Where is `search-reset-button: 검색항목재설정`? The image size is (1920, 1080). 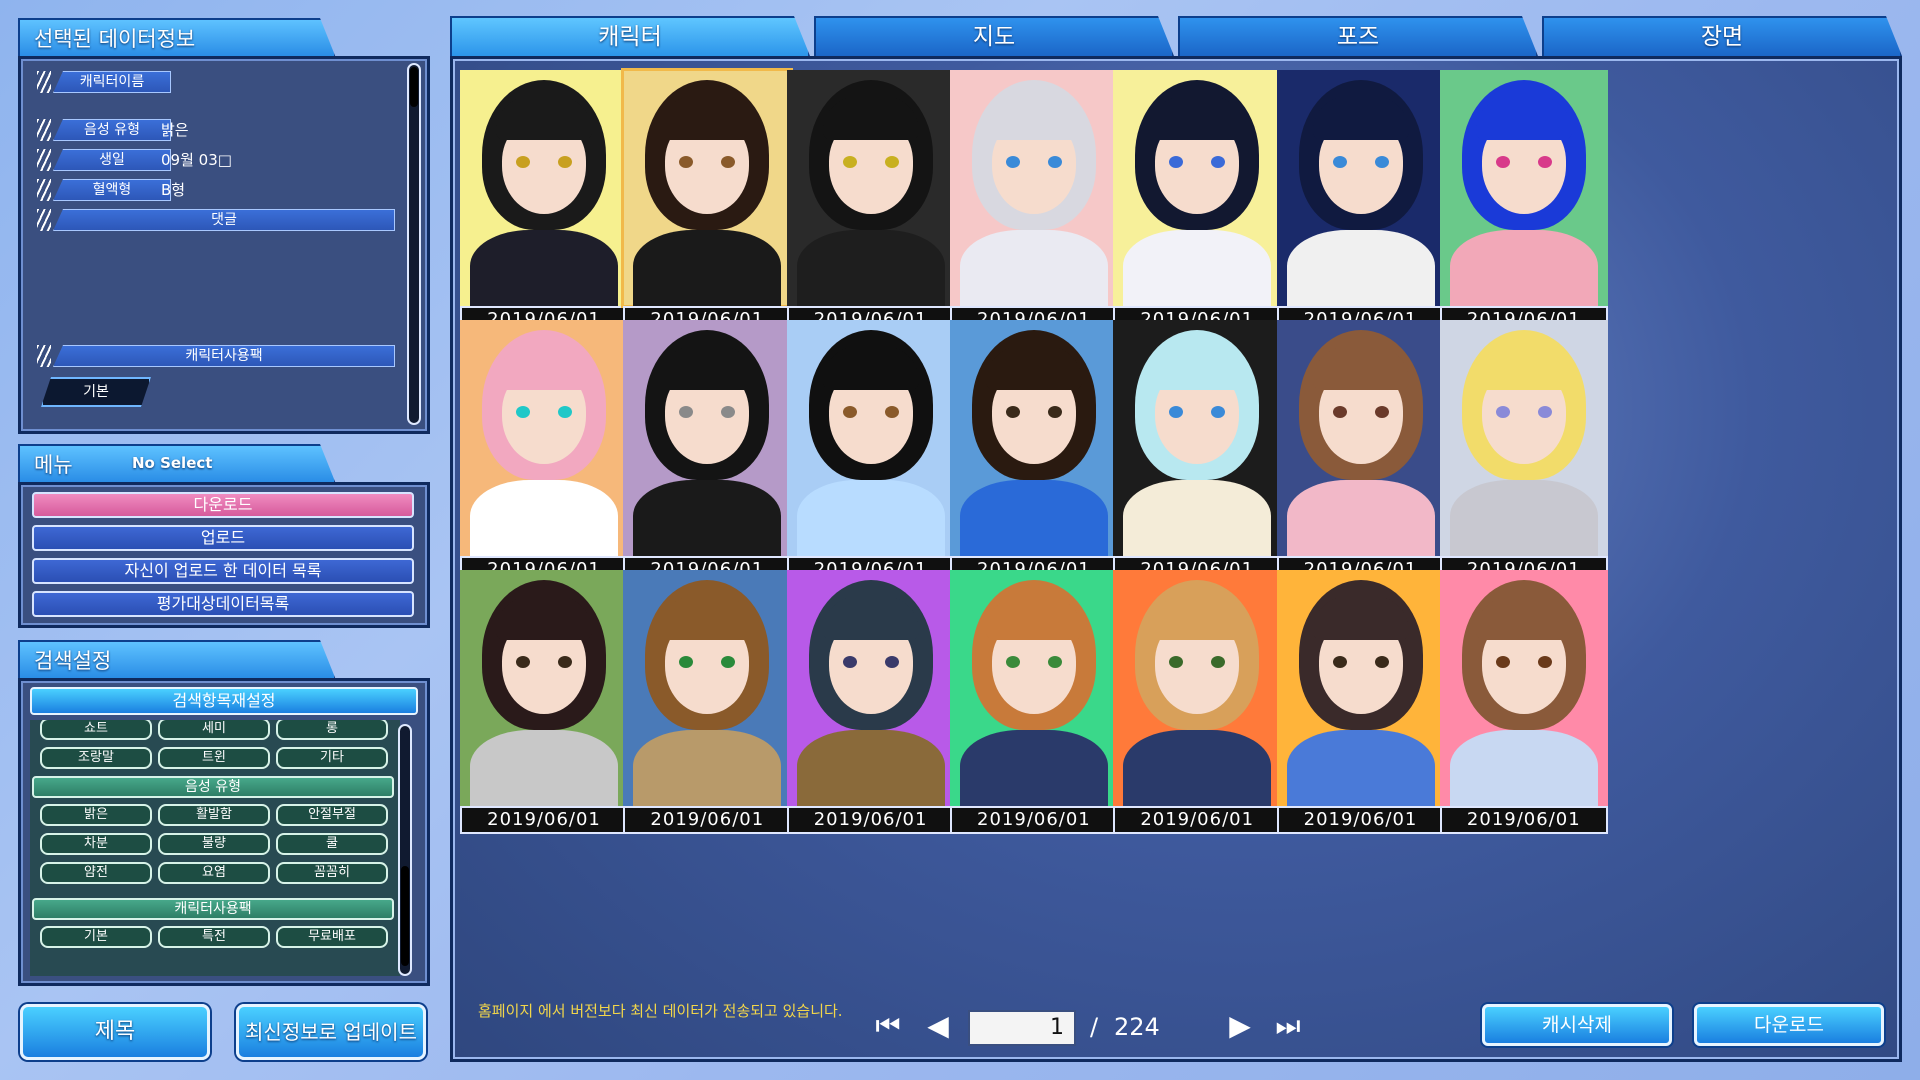 search-reset-button: 검색항목재설정 is located at coordinates (224, 701).